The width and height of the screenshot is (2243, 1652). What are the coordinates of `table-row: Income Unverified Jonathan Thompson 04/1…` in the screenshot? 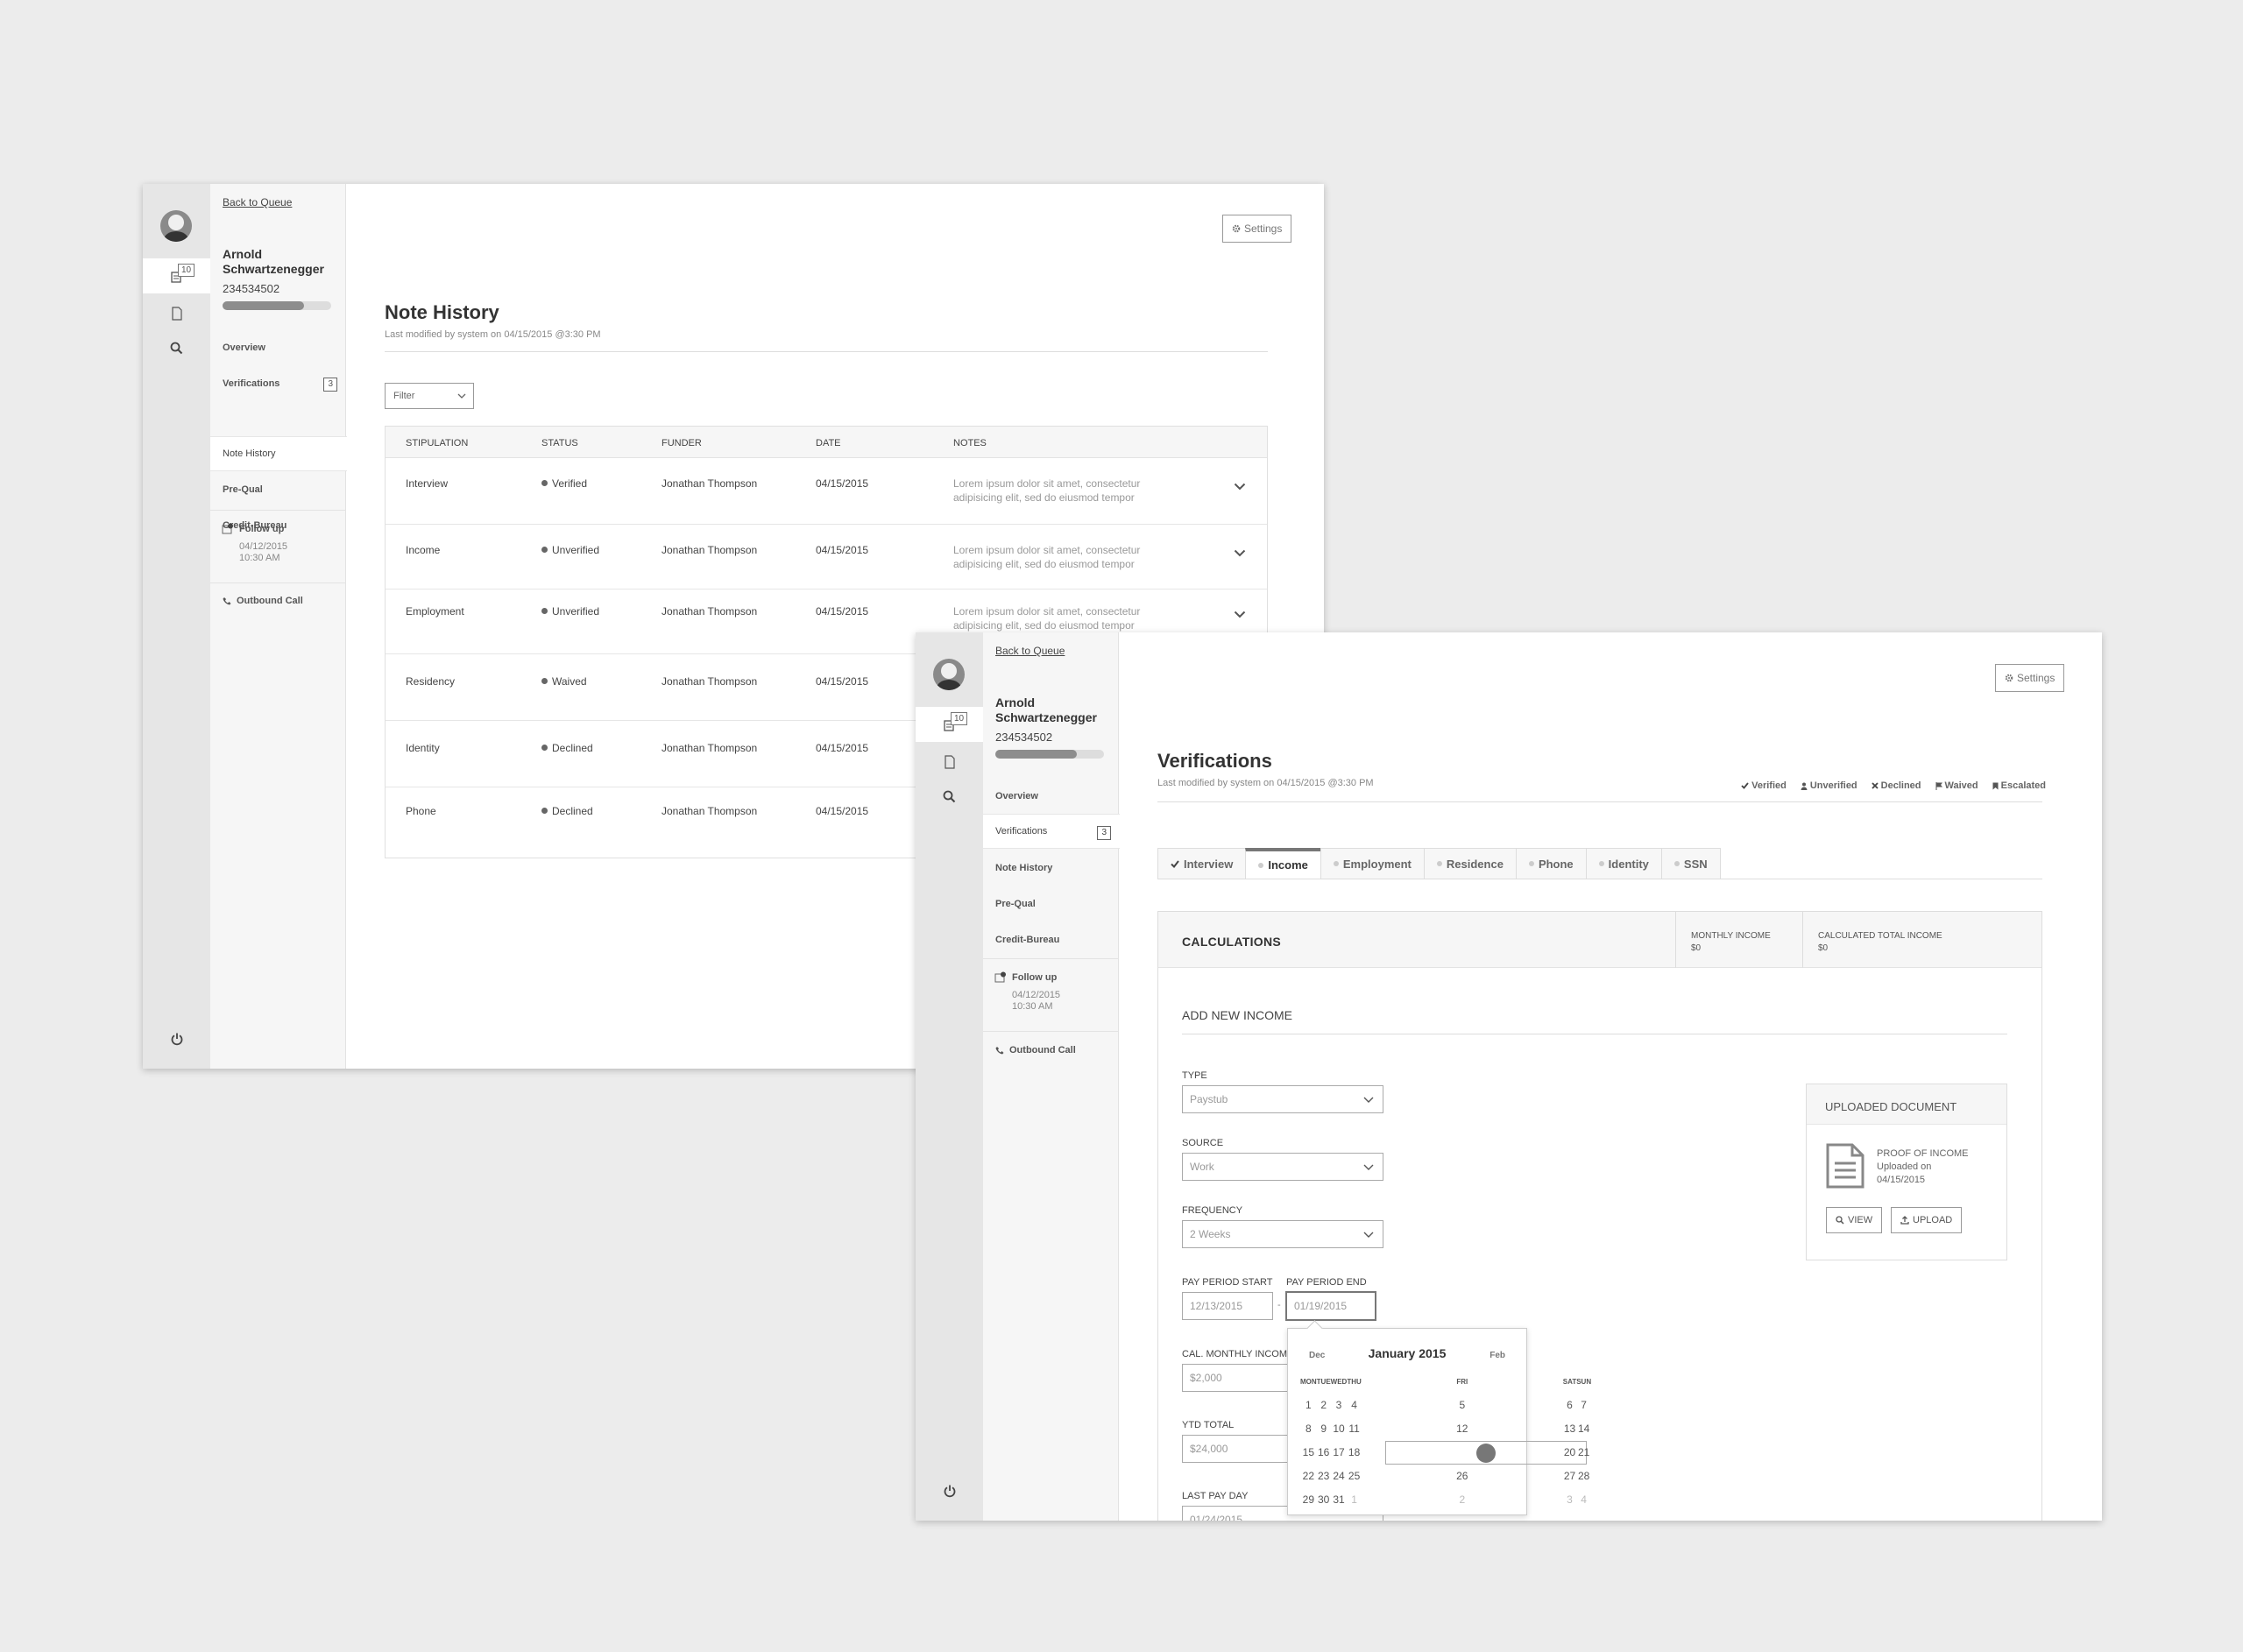 It's located at (827, 557).